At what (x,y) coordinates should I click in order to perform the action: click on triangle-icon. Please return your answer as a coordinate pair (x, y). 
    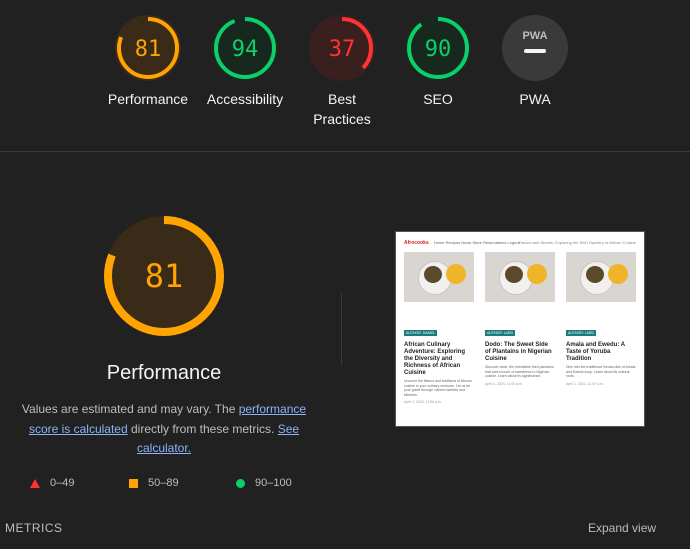
    Looking at the image, I should click on (35, 483).